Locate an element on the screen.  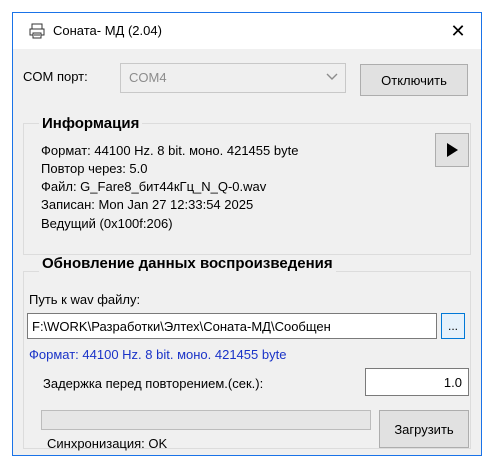
load-button: Загрузить is located at coordinates (424, 429).